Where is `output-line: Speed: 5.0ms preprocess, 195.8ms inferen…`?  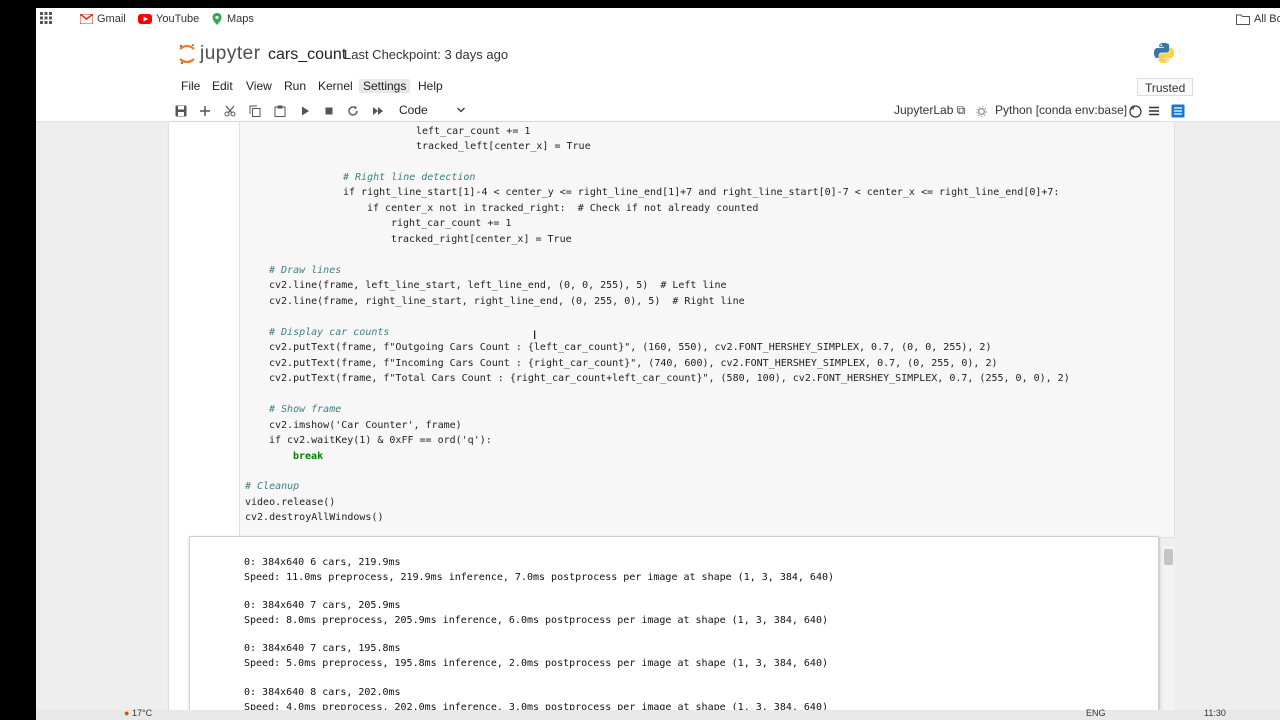 output-line: Speed: 5.0ms preprocess, 195.8ms inferen… is located at coordinates (536, 663).